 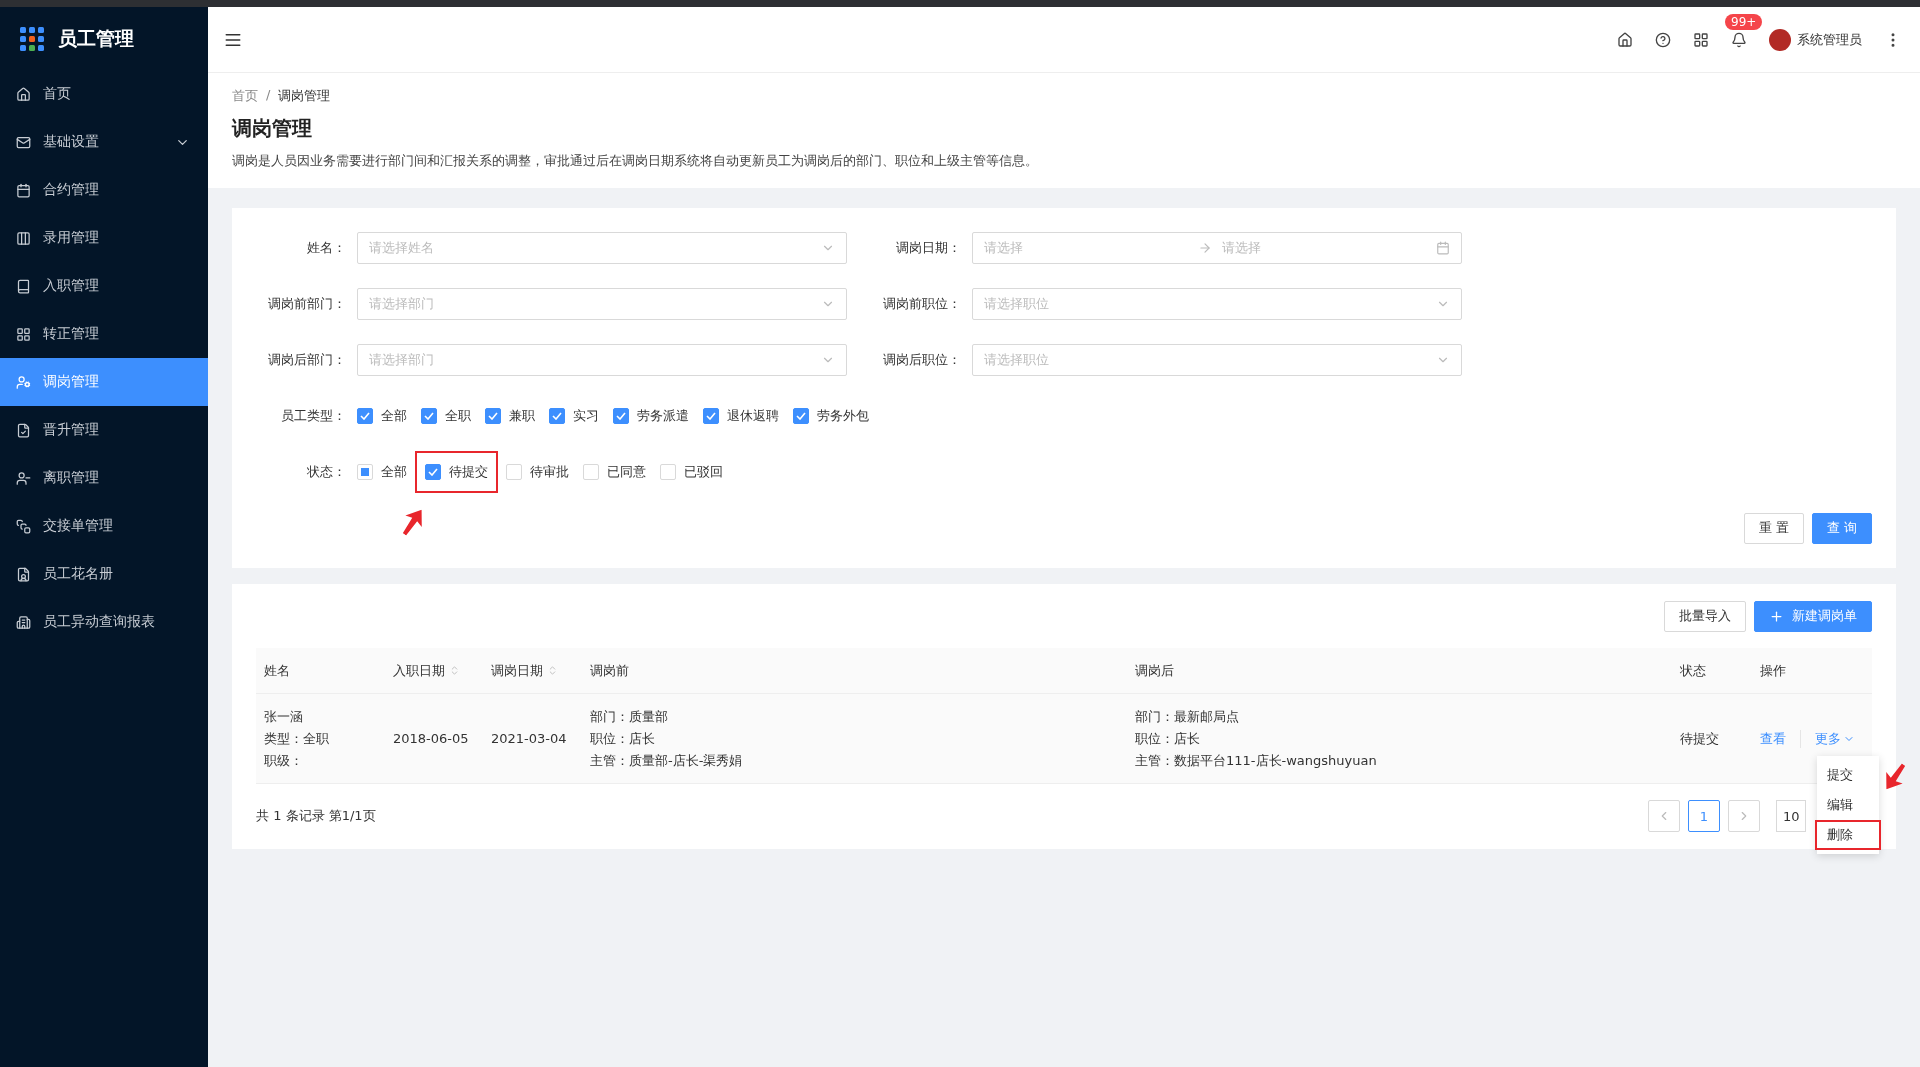 What do you see at coordinates (96, 38) in the screenshot?
I see `app-title: 员工管理` at bounding box center [96, 38].